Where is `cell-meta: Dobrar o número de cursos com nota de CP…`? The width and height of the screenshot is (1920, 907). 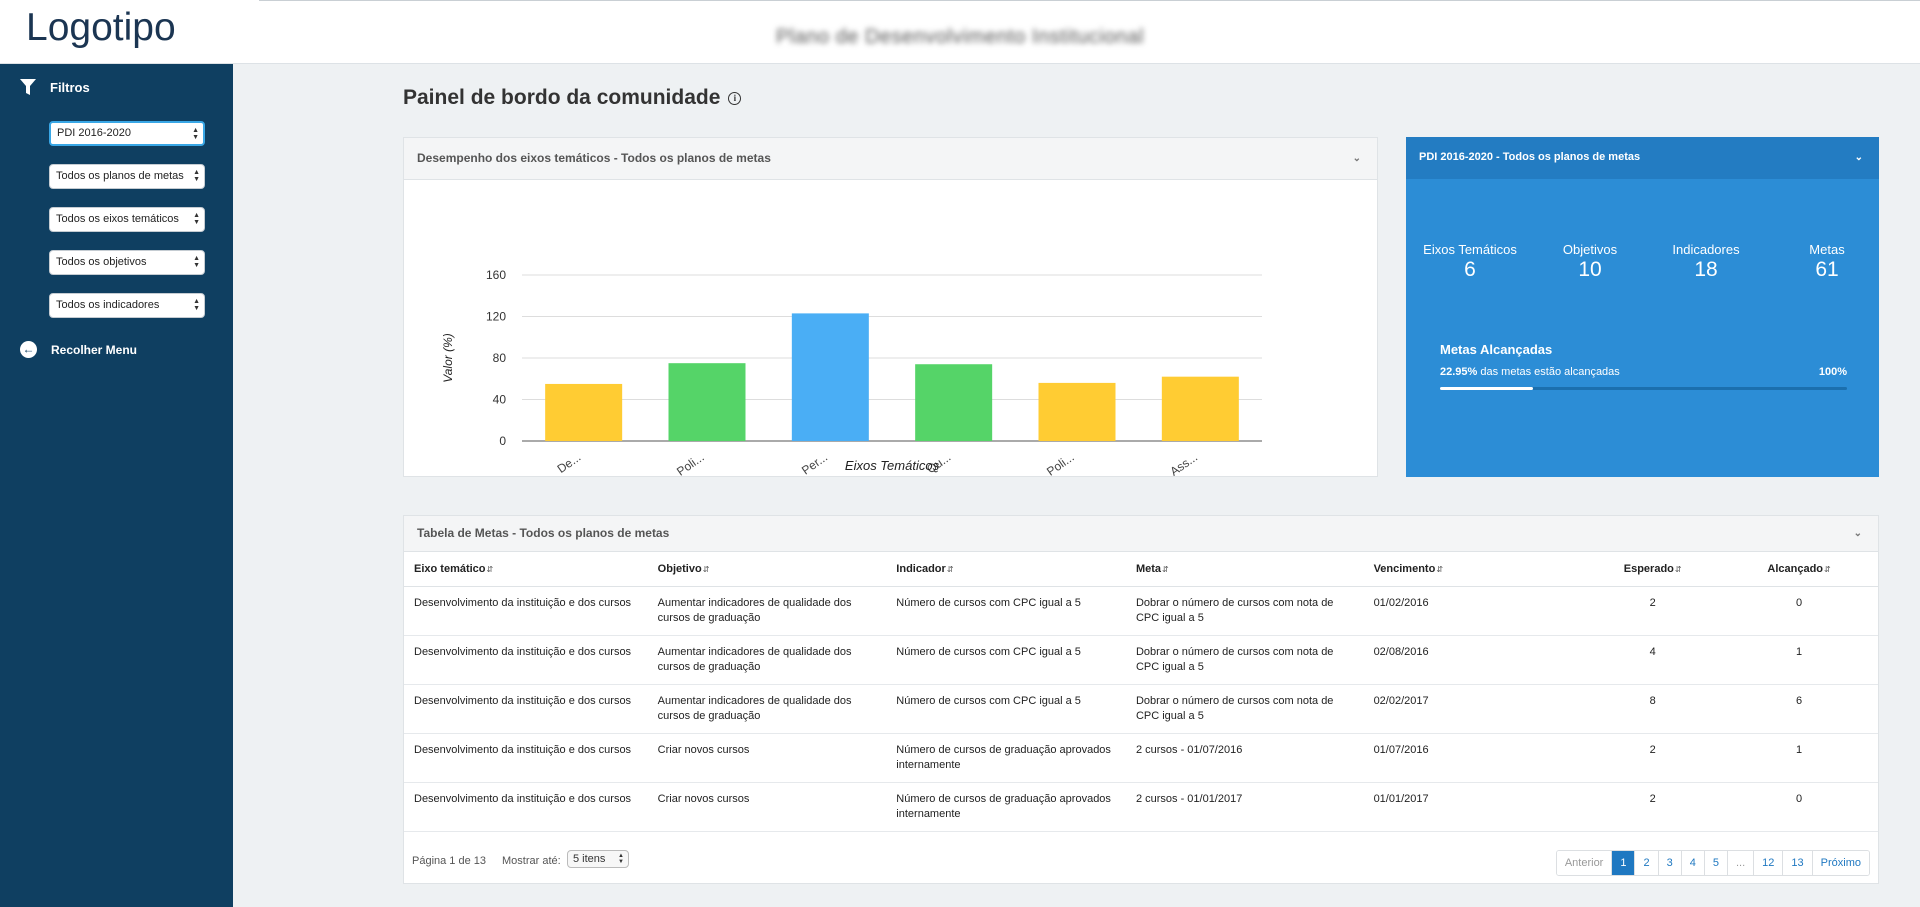 cell-meta: Dobrar o número de cursos com nota de CP… is located at coordinates (1244, 709).